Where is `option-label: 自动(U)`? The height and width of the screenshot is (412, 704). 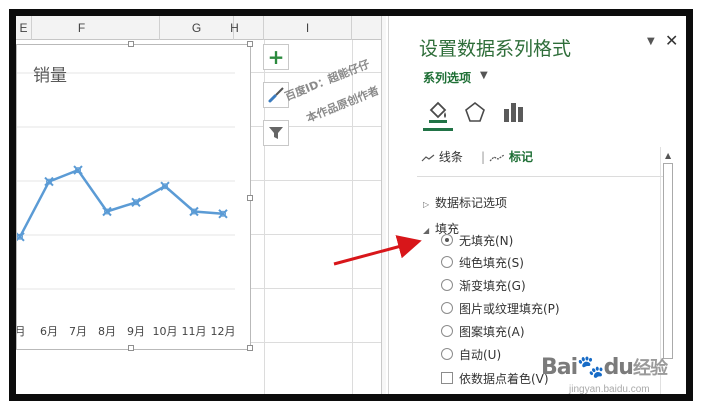 option-label: 自动(U) is located at coordinates (480, 354).